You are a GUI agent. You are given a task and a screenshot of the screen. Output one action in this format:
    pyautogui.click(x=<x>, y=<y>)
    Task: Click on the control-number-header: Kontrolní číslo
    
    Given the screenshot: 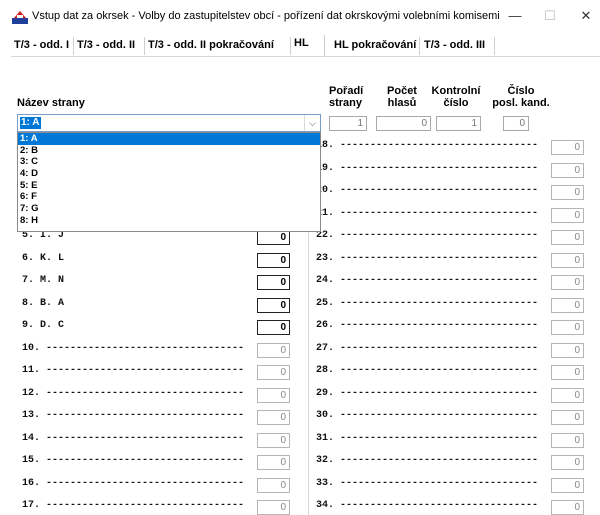 What is the action you would take?
    pyautogui.click(x=456, y=97)
    